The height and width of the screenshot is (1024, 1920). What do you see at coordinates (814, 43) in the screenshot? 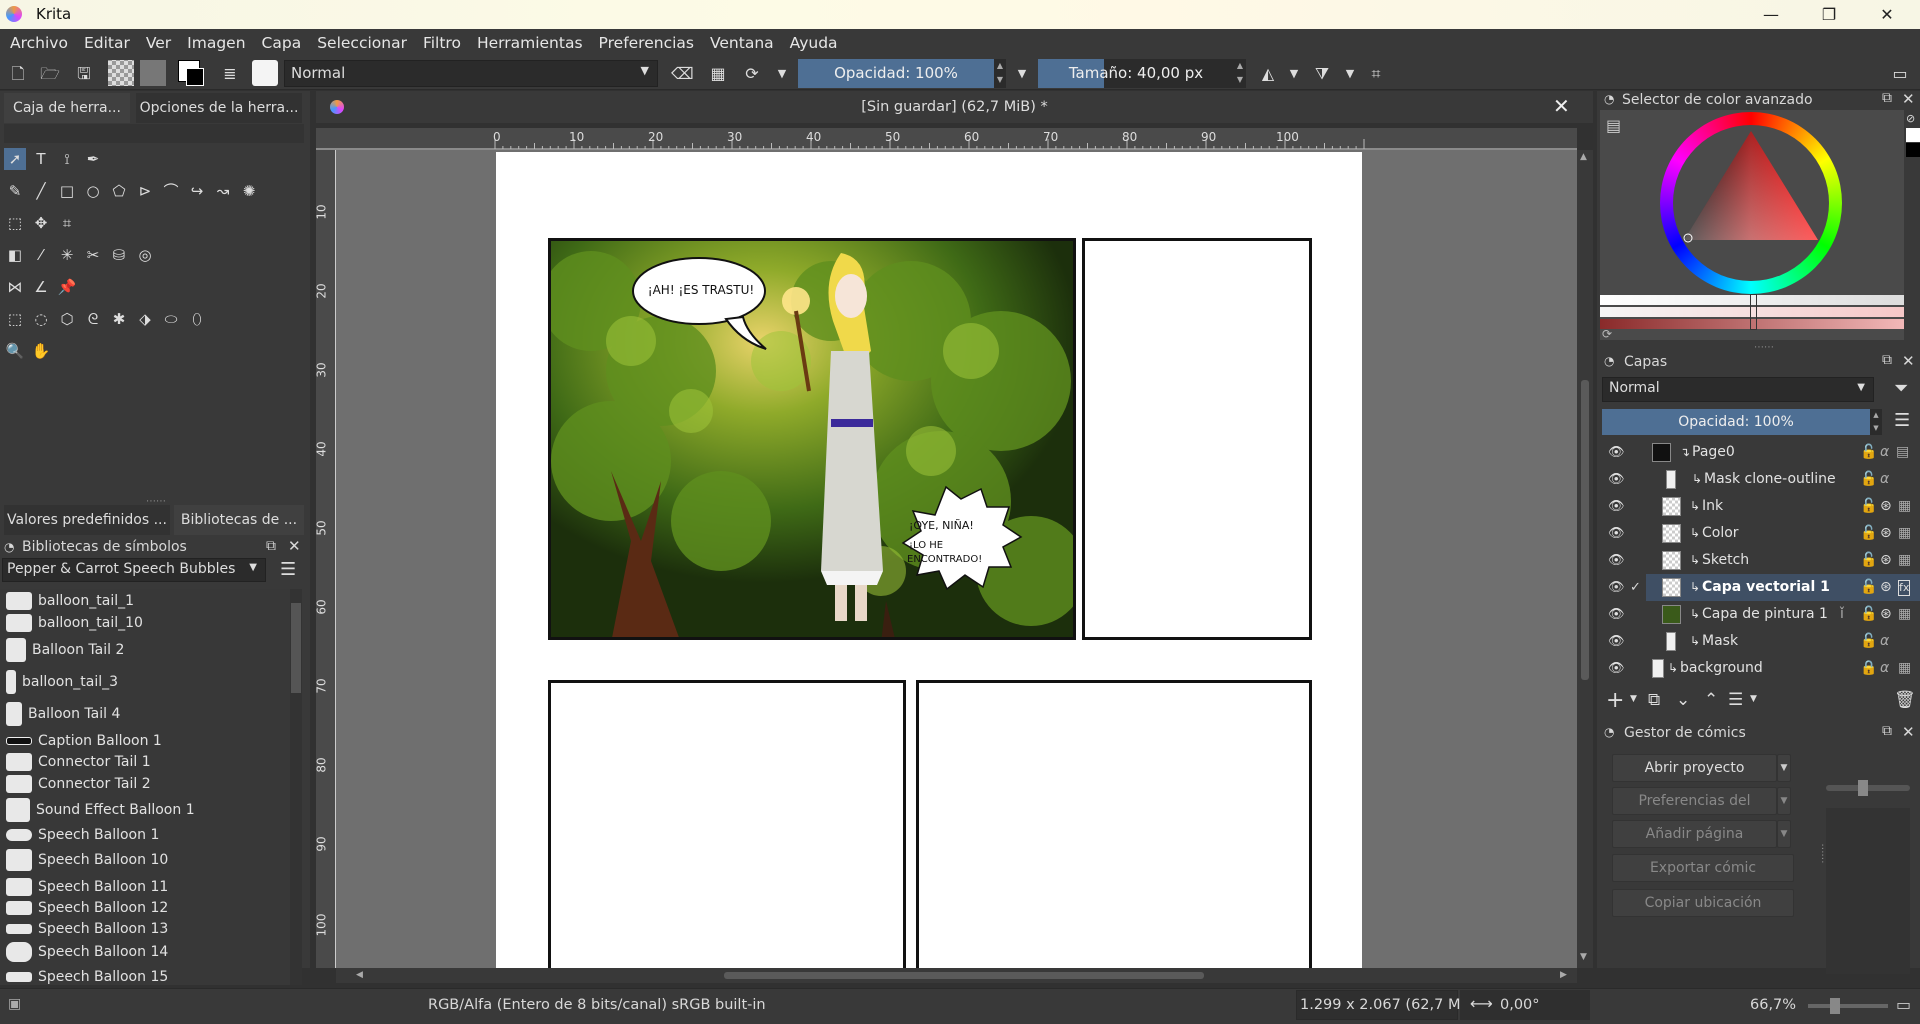
I see `menu-ayuda: Ayuda` at bounding box center [814, 43].